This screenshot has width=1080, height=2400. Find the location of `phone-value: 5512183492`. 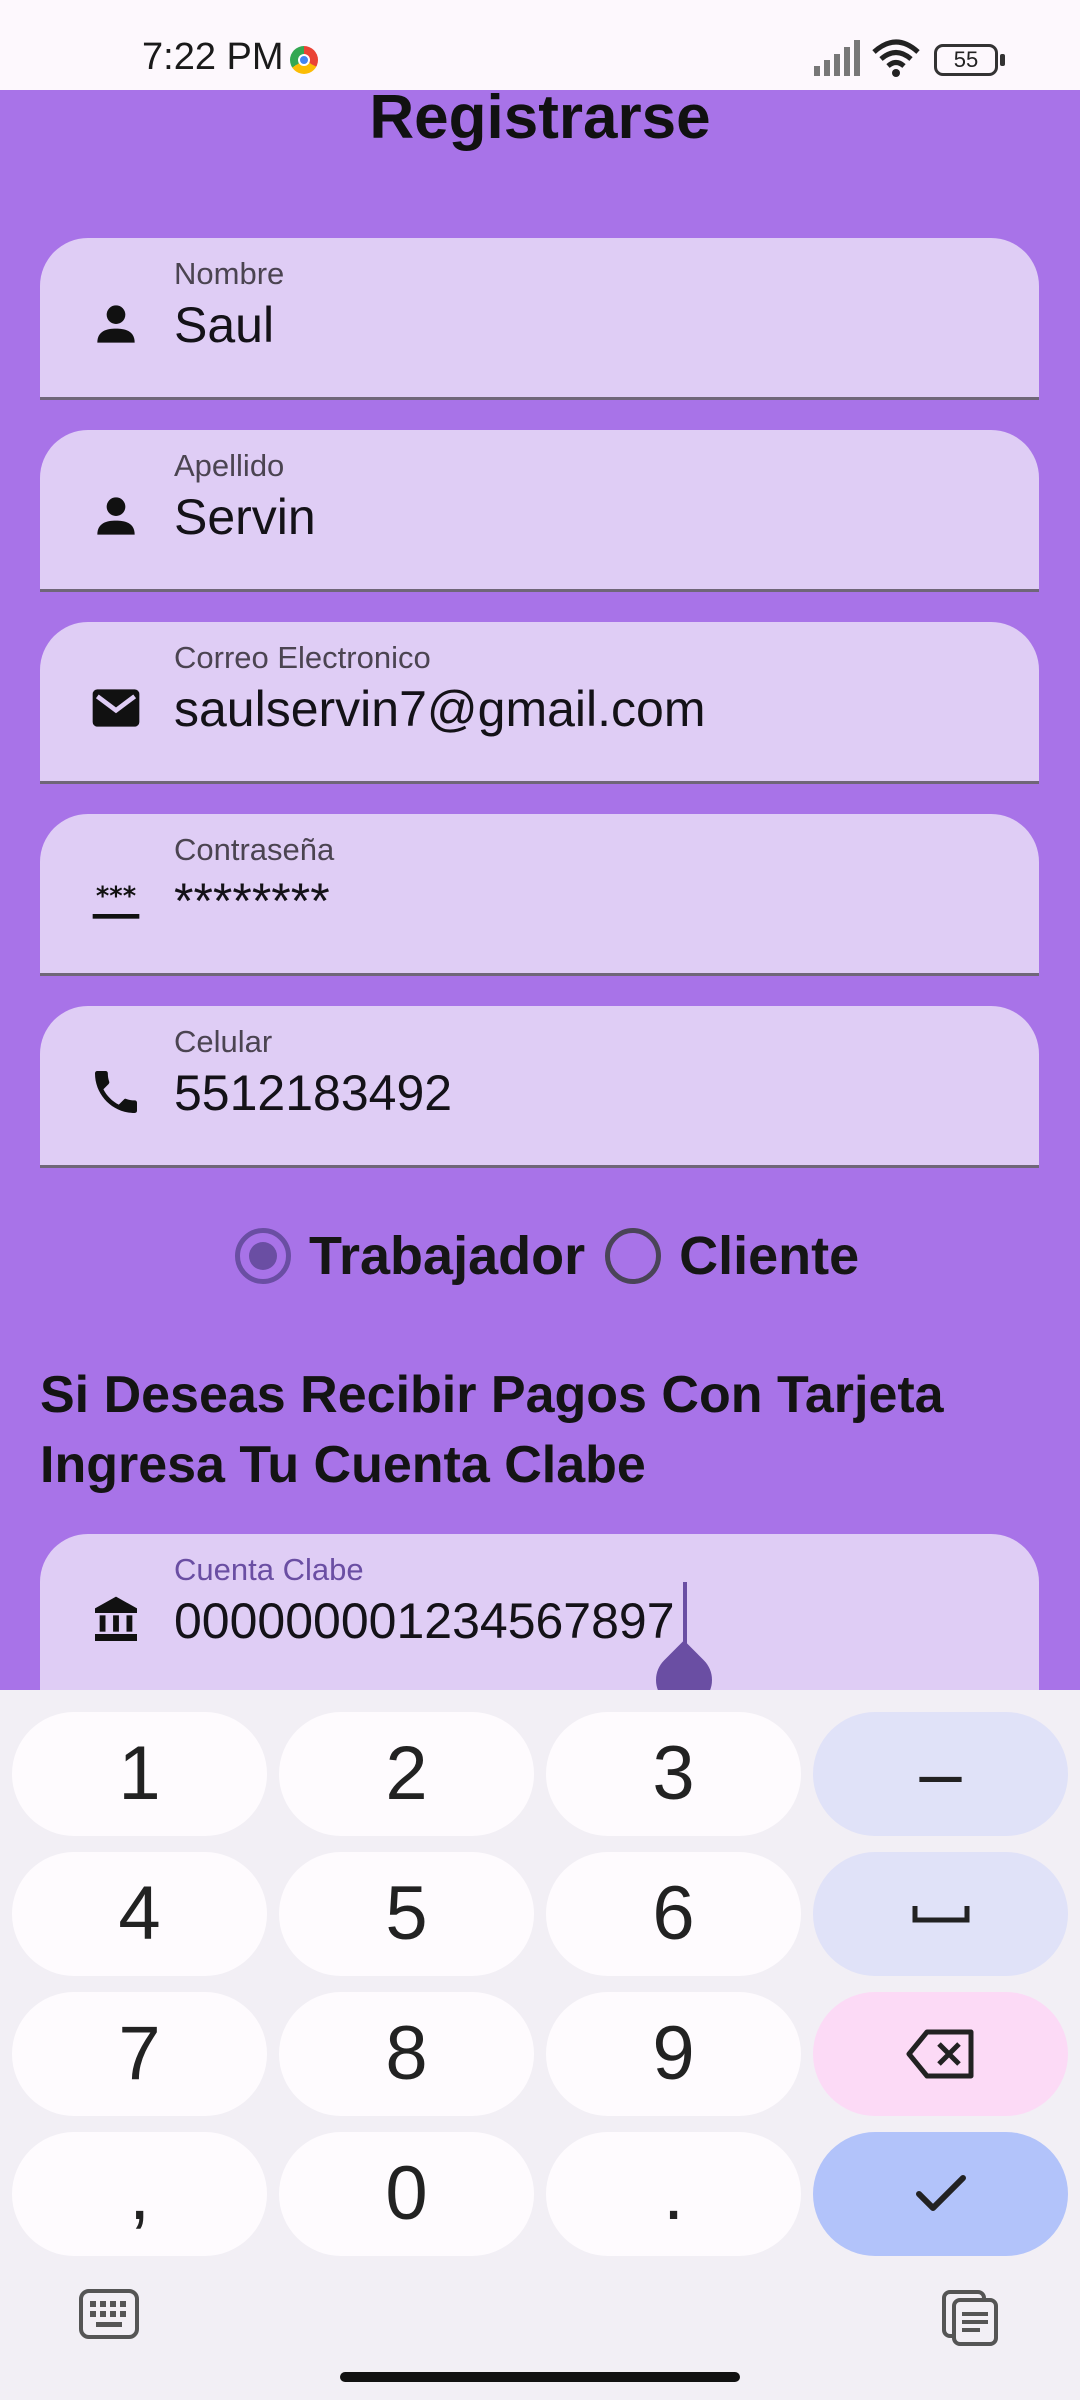

phone-value: 5512183492 is located at coordinates (313, 1093).